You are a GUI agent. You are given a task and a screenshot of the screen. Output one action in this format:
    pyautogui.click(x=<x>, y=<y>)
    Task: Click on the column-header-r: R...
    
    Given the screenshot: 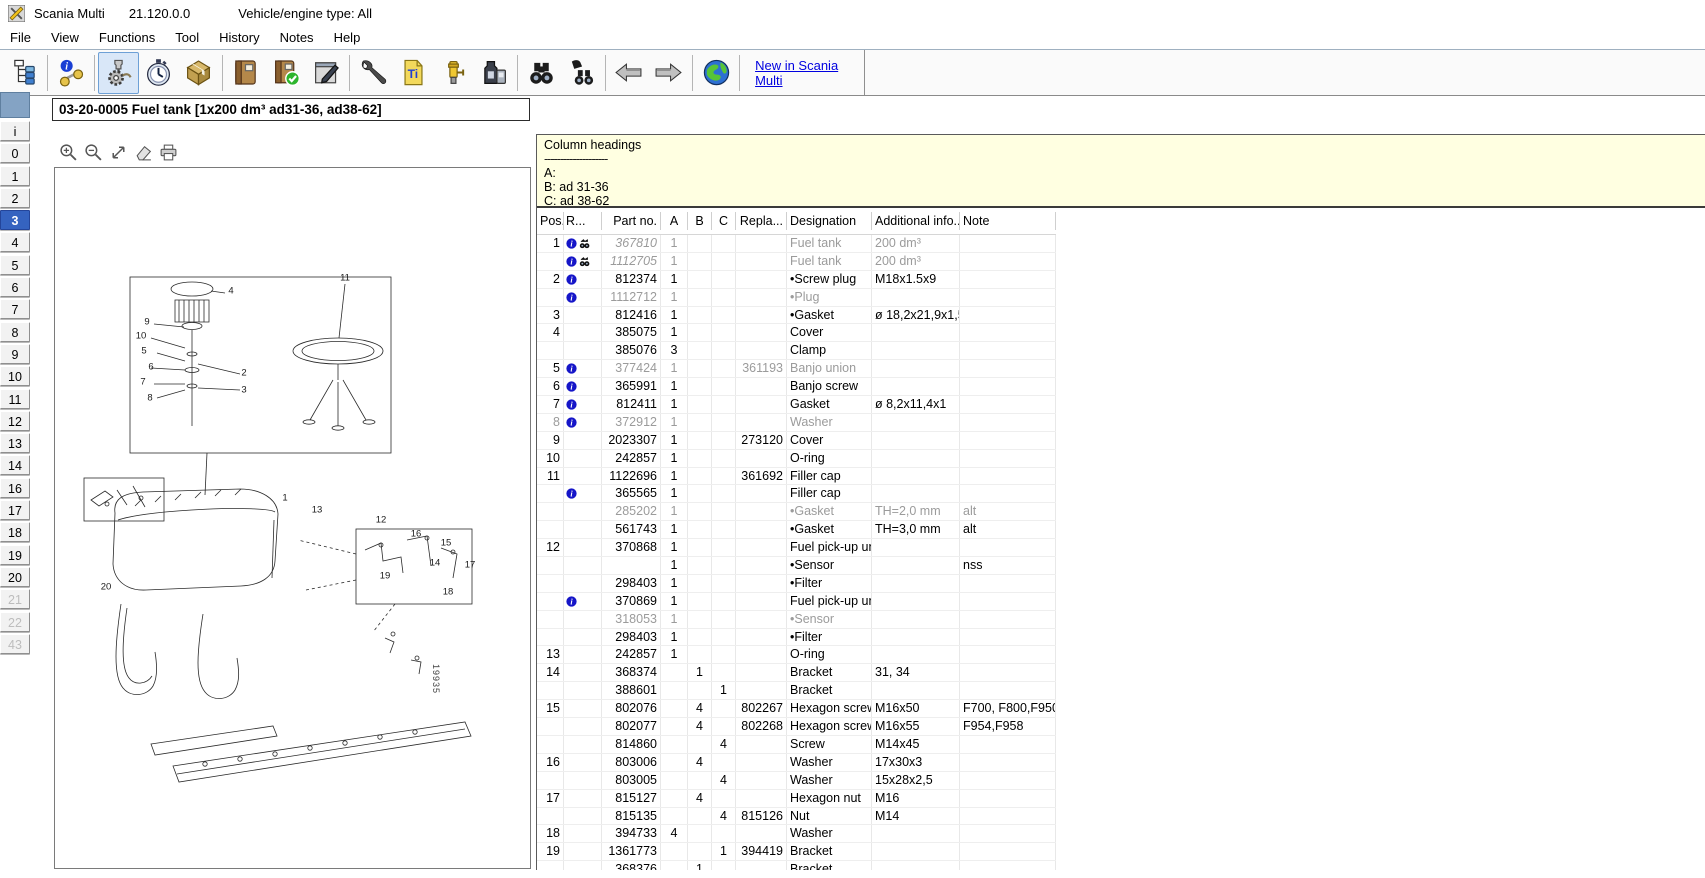 What is the action you would take?
    pyautogui.click(x=583, y=221)
    